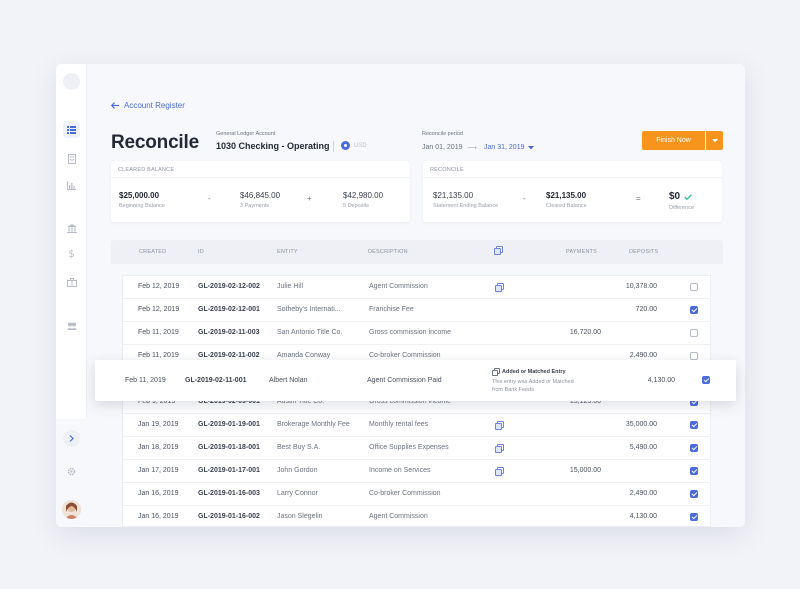  What do you see at coordinates (158, 470) in the screenshot?
I see `cell-created: Jan 17, 2019` at bounding box center [158, 470].